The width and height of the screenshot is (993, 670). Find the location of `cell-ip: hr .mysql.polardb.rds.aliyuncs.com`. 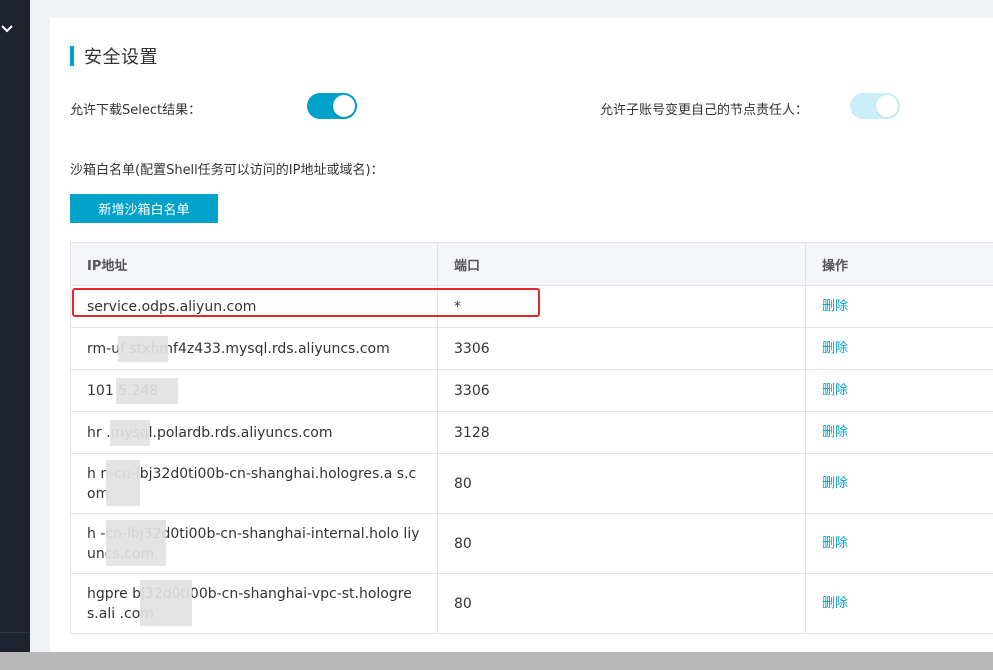

cell-ip: hr .mysql.polardb.rds.aliyuncs.com is located at coordinates (254, 432).